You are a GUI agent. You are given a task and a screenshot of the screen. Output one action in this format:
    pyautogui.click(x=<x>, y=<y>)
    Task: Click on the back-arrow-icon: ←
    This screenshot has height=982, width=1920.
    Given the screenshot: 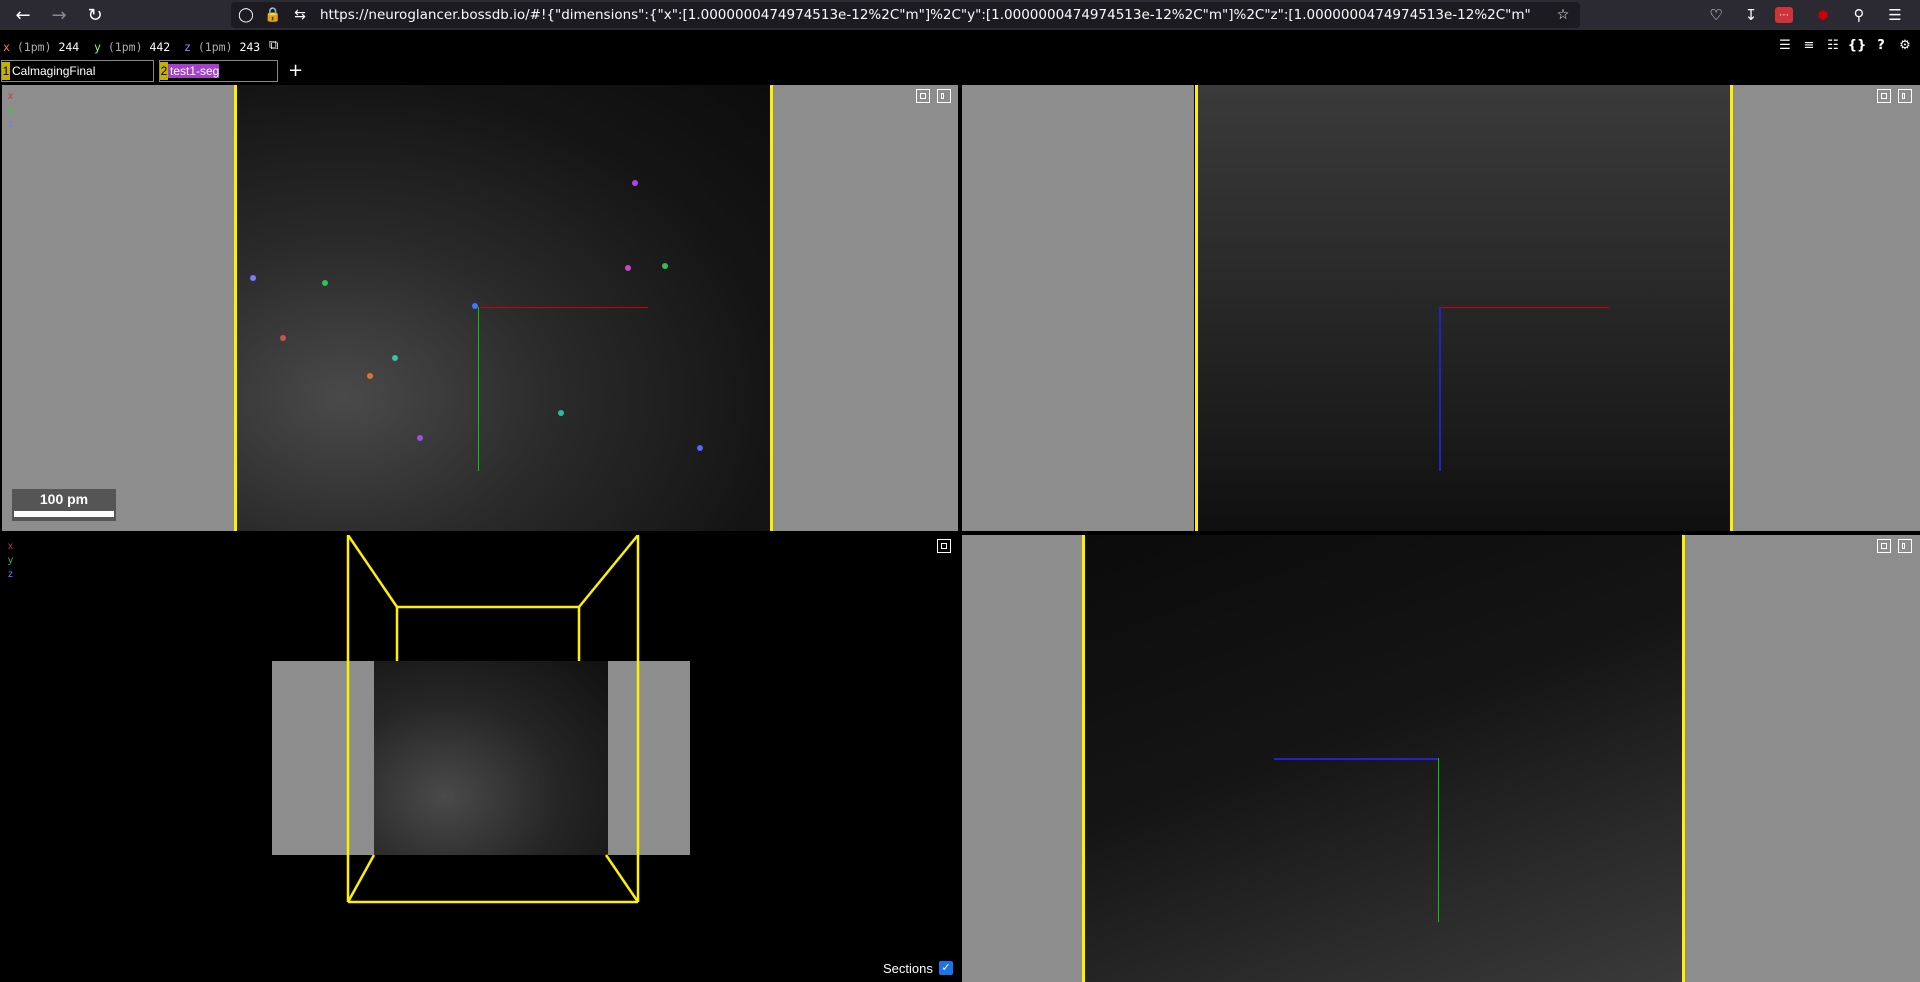 What is the action you would take?
    pyautogui.click(x=23, y=15)
    